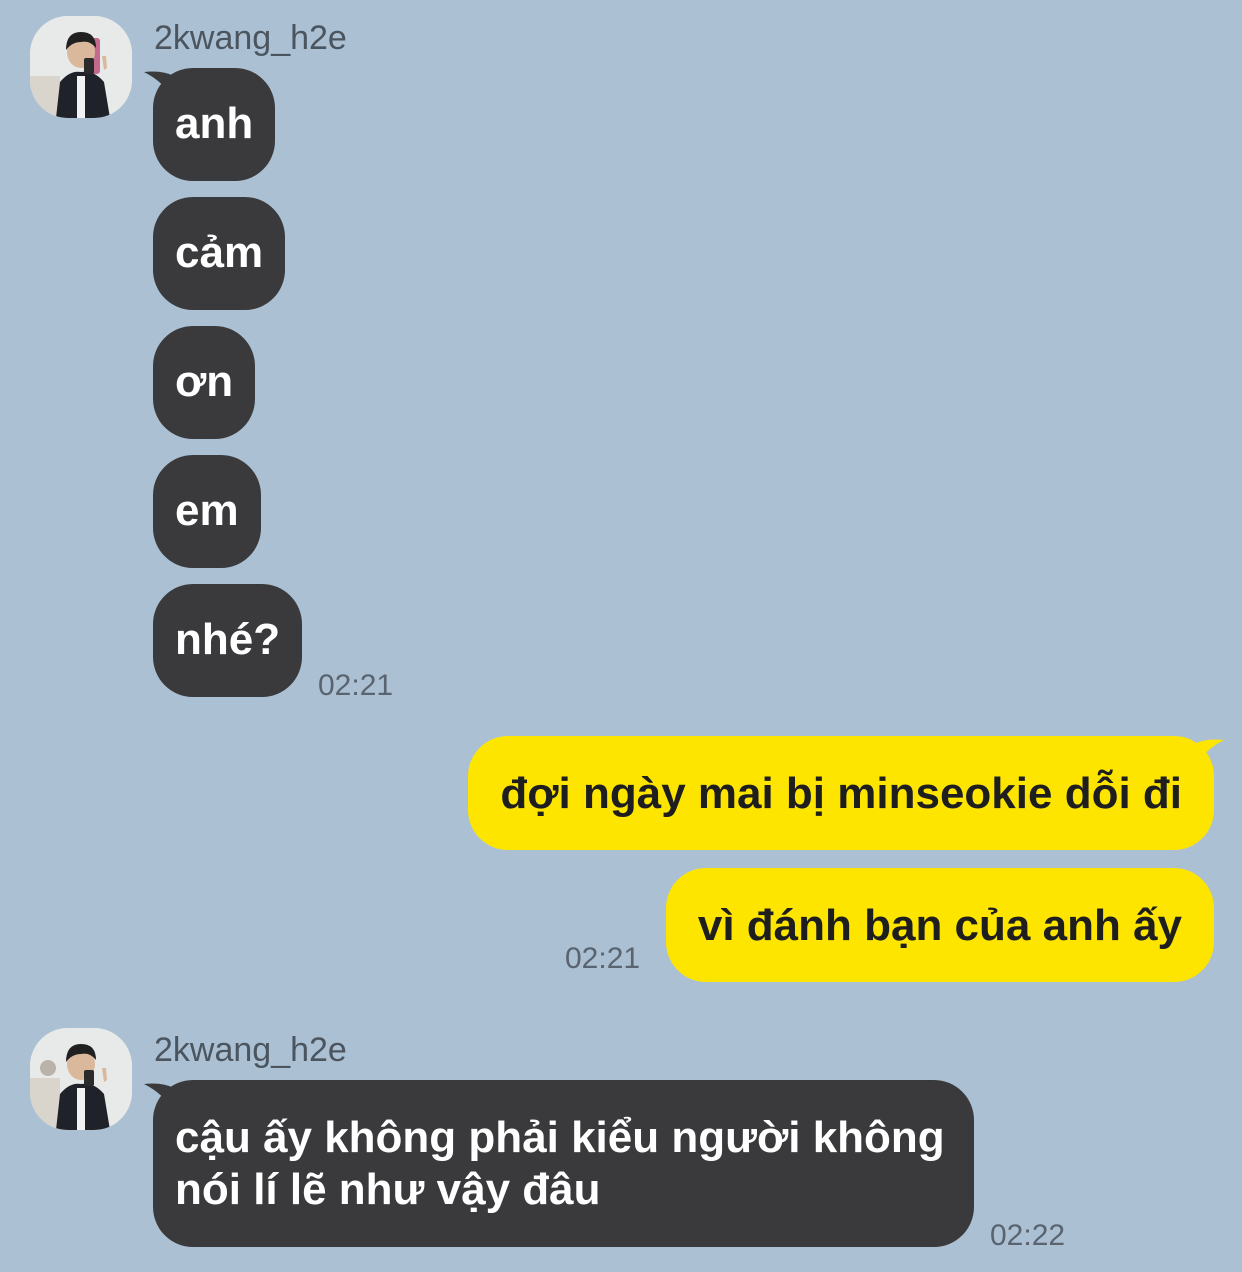 This screenshot has height=1272, width=1242. I want to click on incoming-message-bubble: ơn, so click(204, 382).